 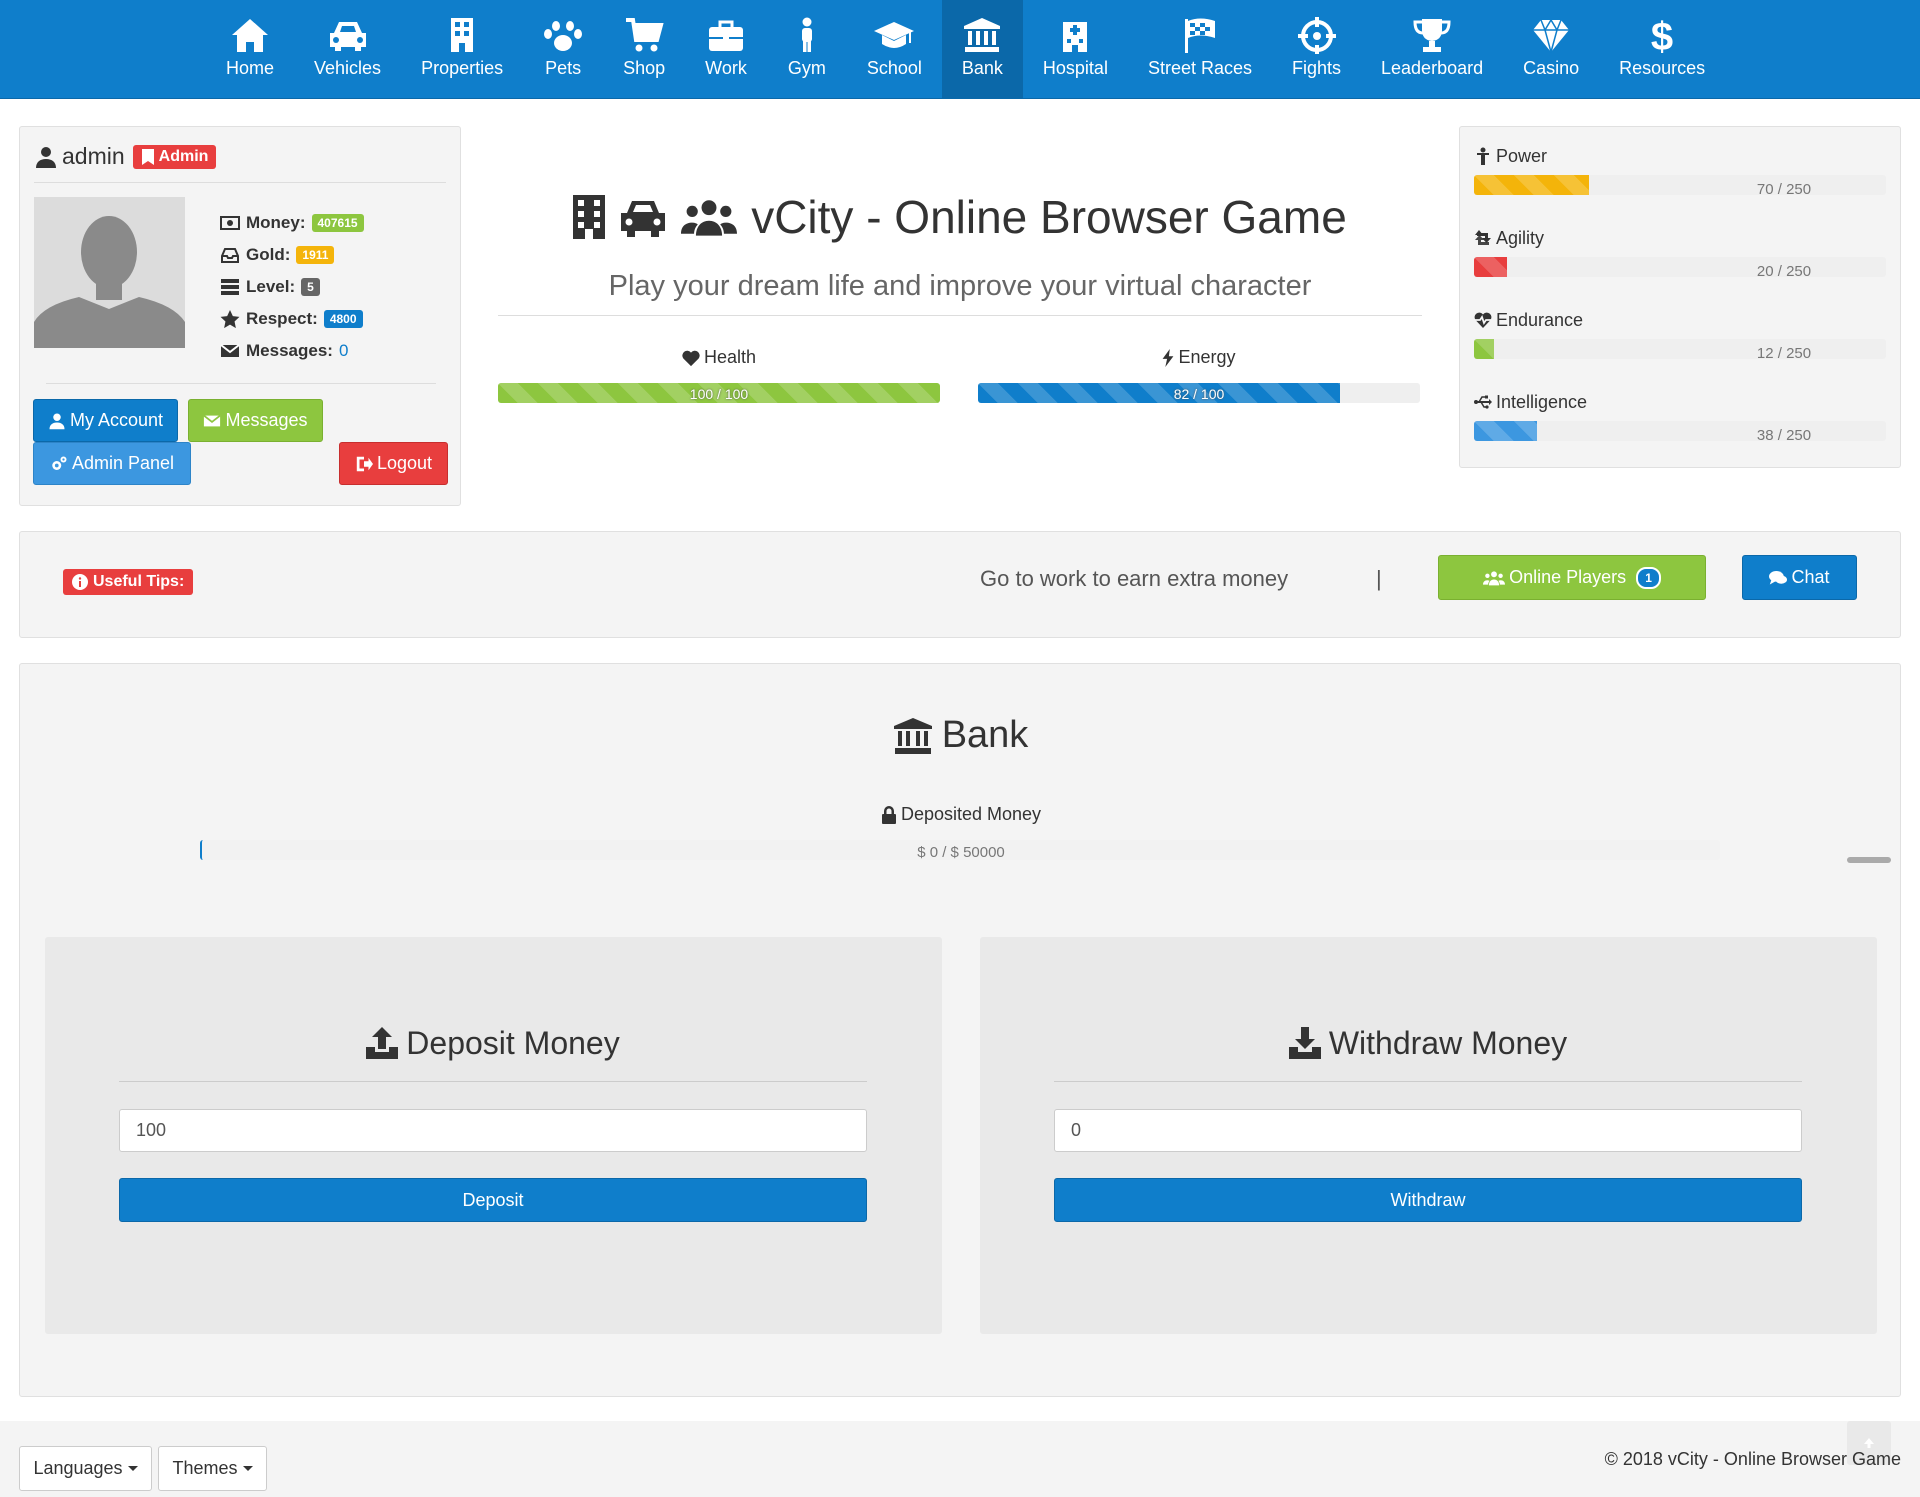 I want to click on inbox-icon, so click(x=230, y=255).